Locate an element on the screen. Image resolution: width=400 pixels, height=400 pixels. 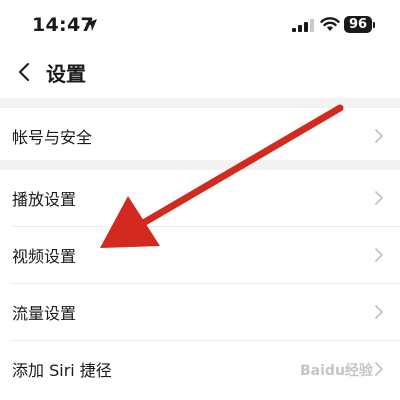
watermark: Baidu经验 is located at coordinates (336, 371).